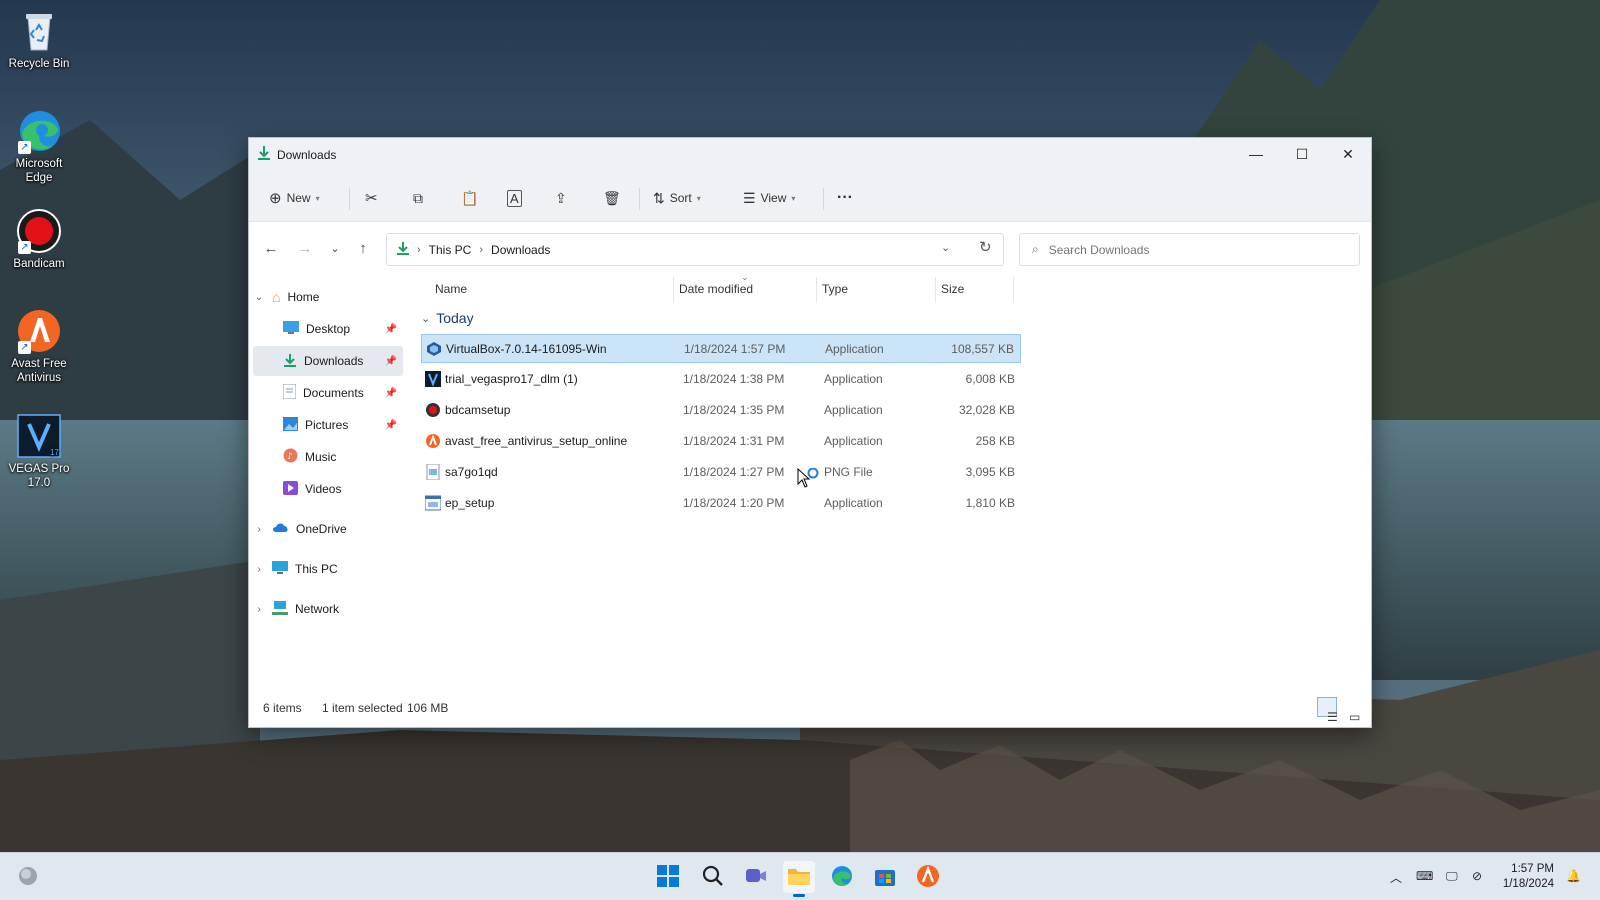 This screenshot has height=900, width=1600. I want to click on nav-item-pictures: Pictures 📌, so click(328, 425).